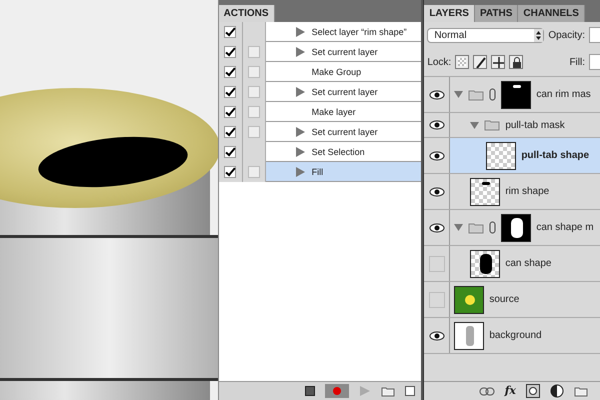 The width and height of the screenshot is (600, 400). I want to click on layer-row: pull-tab mask, so click(525, 125).